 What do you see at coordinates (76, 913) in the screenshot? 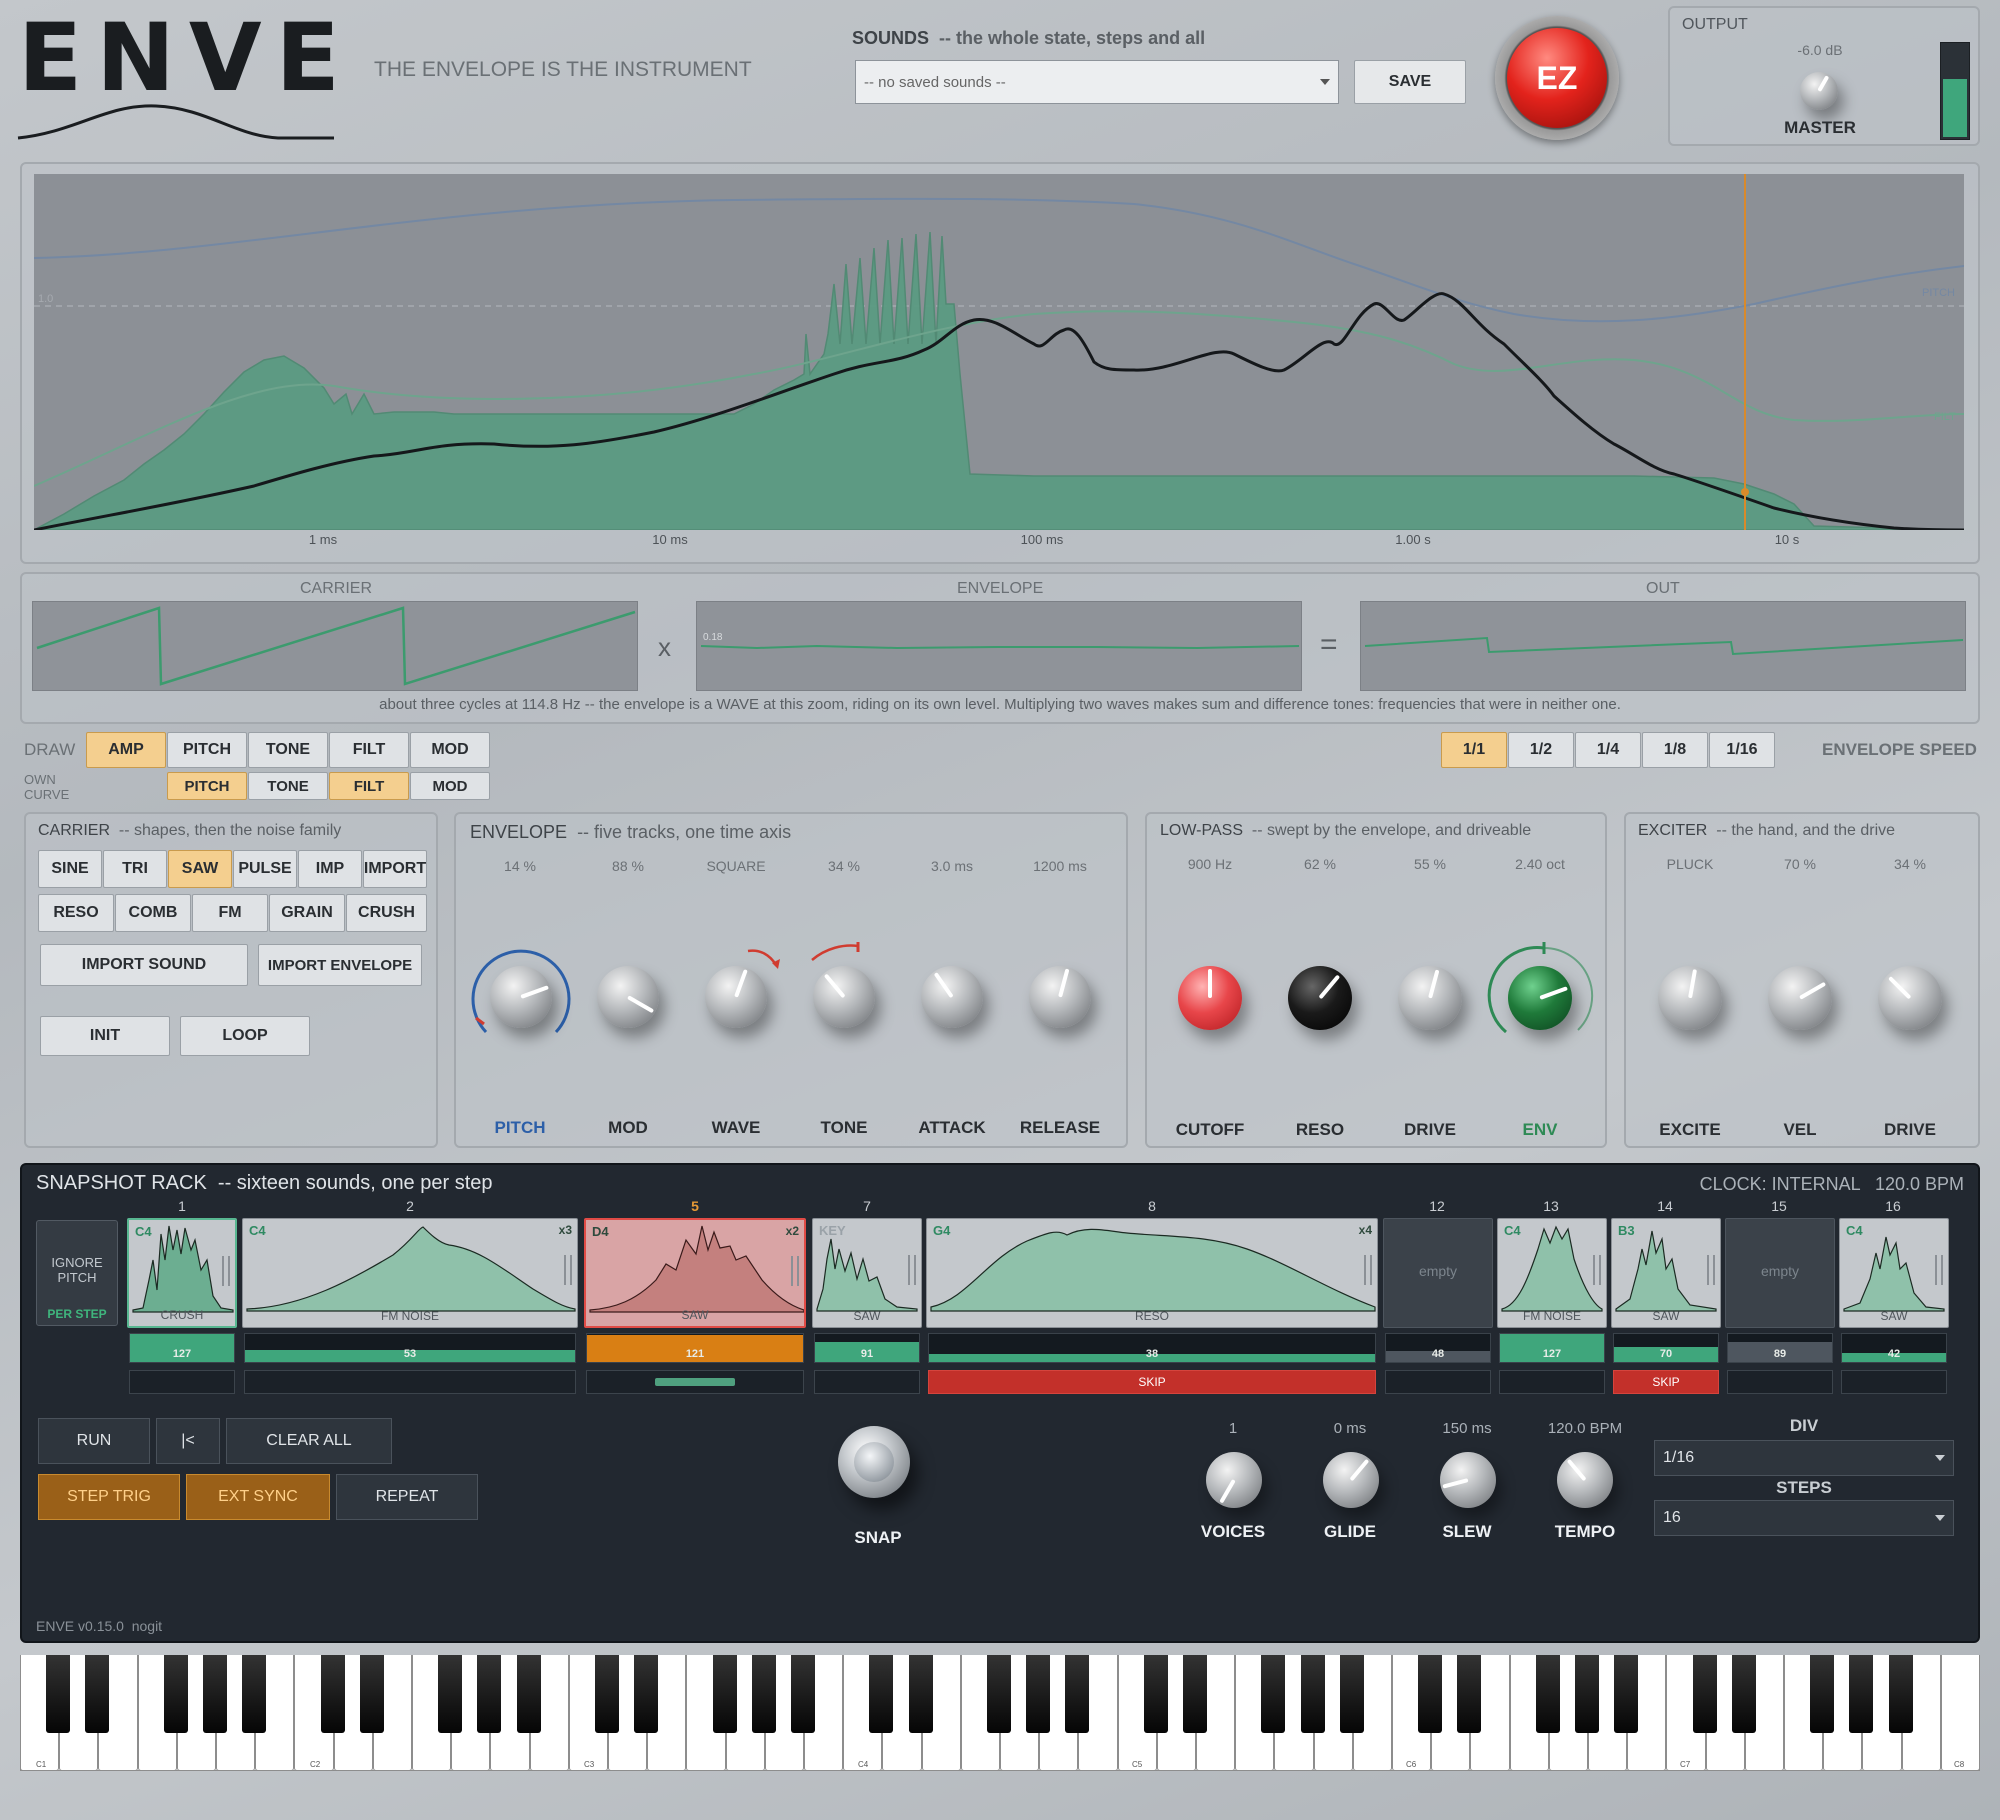
I see `carrier-reso-button: RESO` at bounding box center [76, 913].